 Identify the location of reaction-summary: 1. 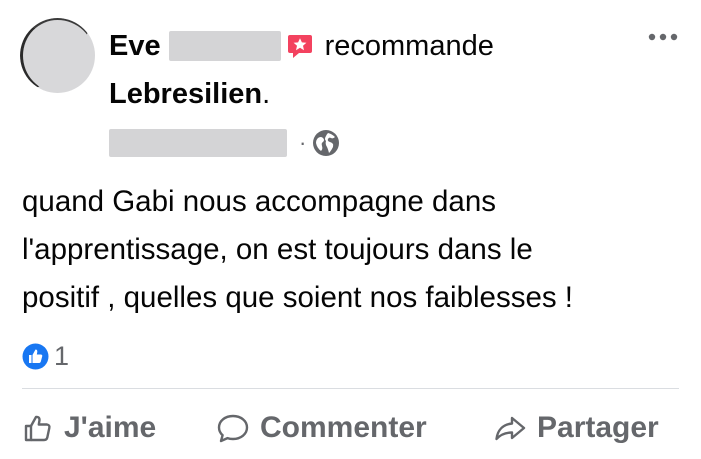
(45, 356).